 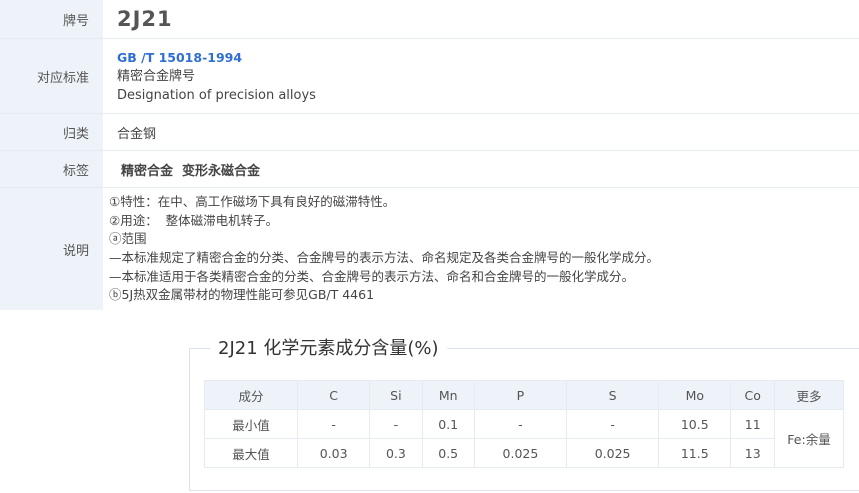 I want to click on chem-header-row: 成分 C Si Mn P S Mo Co 更多, so click(x=524, y=395).